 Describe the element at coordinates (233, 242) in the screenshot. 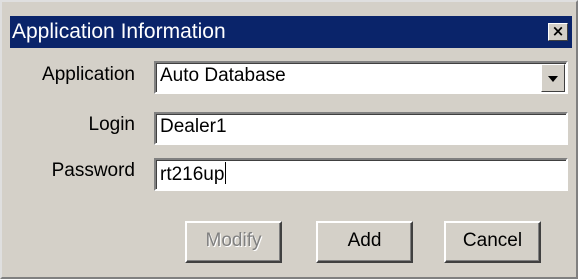

I see `modify-button: Modify` at that location.